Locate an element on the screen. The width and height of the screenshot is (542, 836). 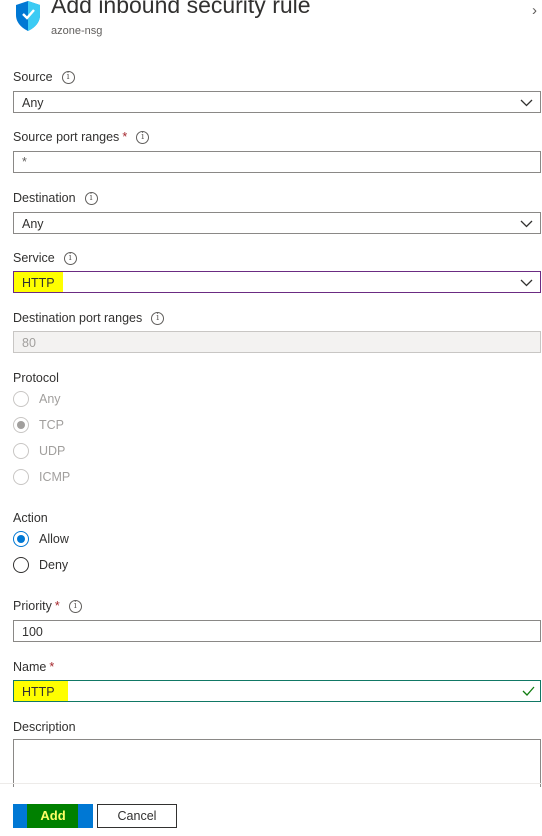
action-option-deny: Deny is located at coordinates (40, 565).